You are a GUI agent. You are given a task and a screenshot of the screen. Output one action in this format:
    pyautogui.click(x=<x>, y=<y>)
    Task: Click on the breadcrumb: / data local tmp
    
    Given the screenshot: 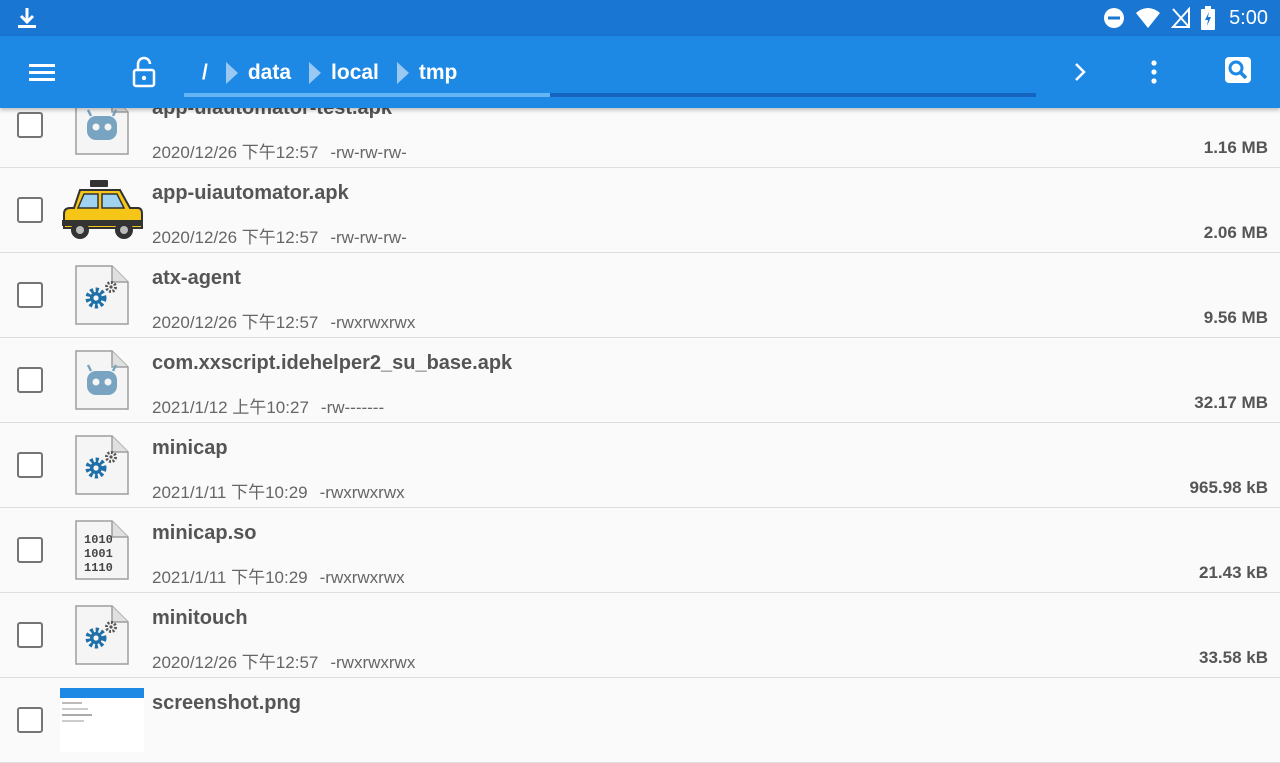 What is the action you would take?
    pyautogui.click(x=329, y=73)
    